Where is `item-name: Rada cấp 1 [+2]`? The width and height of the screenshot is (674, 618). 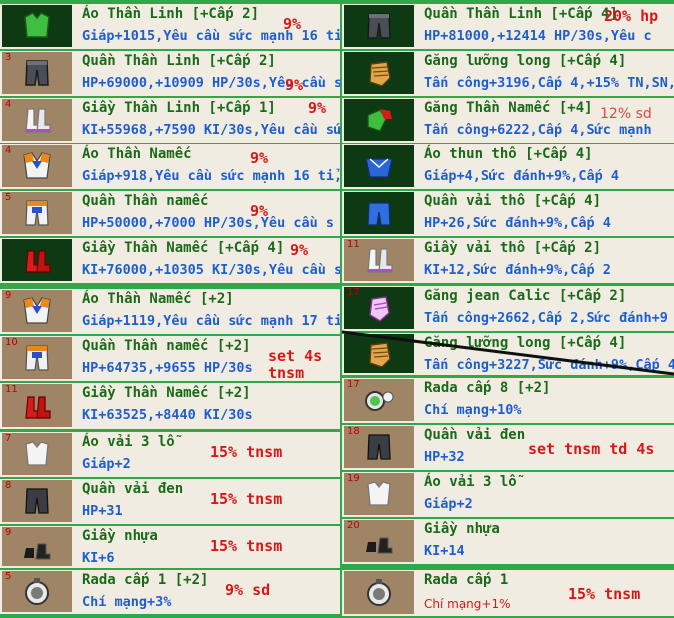
item-name: Rada cấp 1 [+2] is located at coordinates (145, 580).